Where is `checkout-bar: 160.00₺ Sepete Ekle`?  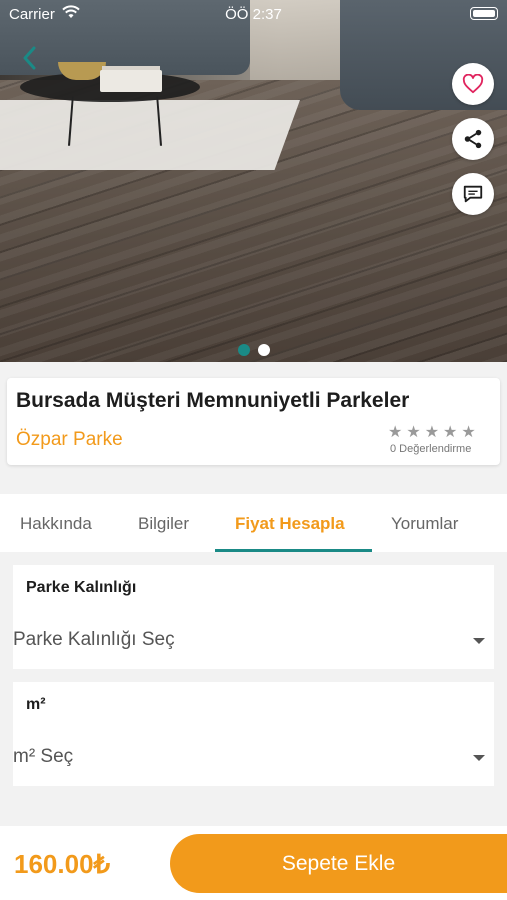
checkout-bar: 160.00₺ Sepete Ekle is located at coordinates (253, 863).